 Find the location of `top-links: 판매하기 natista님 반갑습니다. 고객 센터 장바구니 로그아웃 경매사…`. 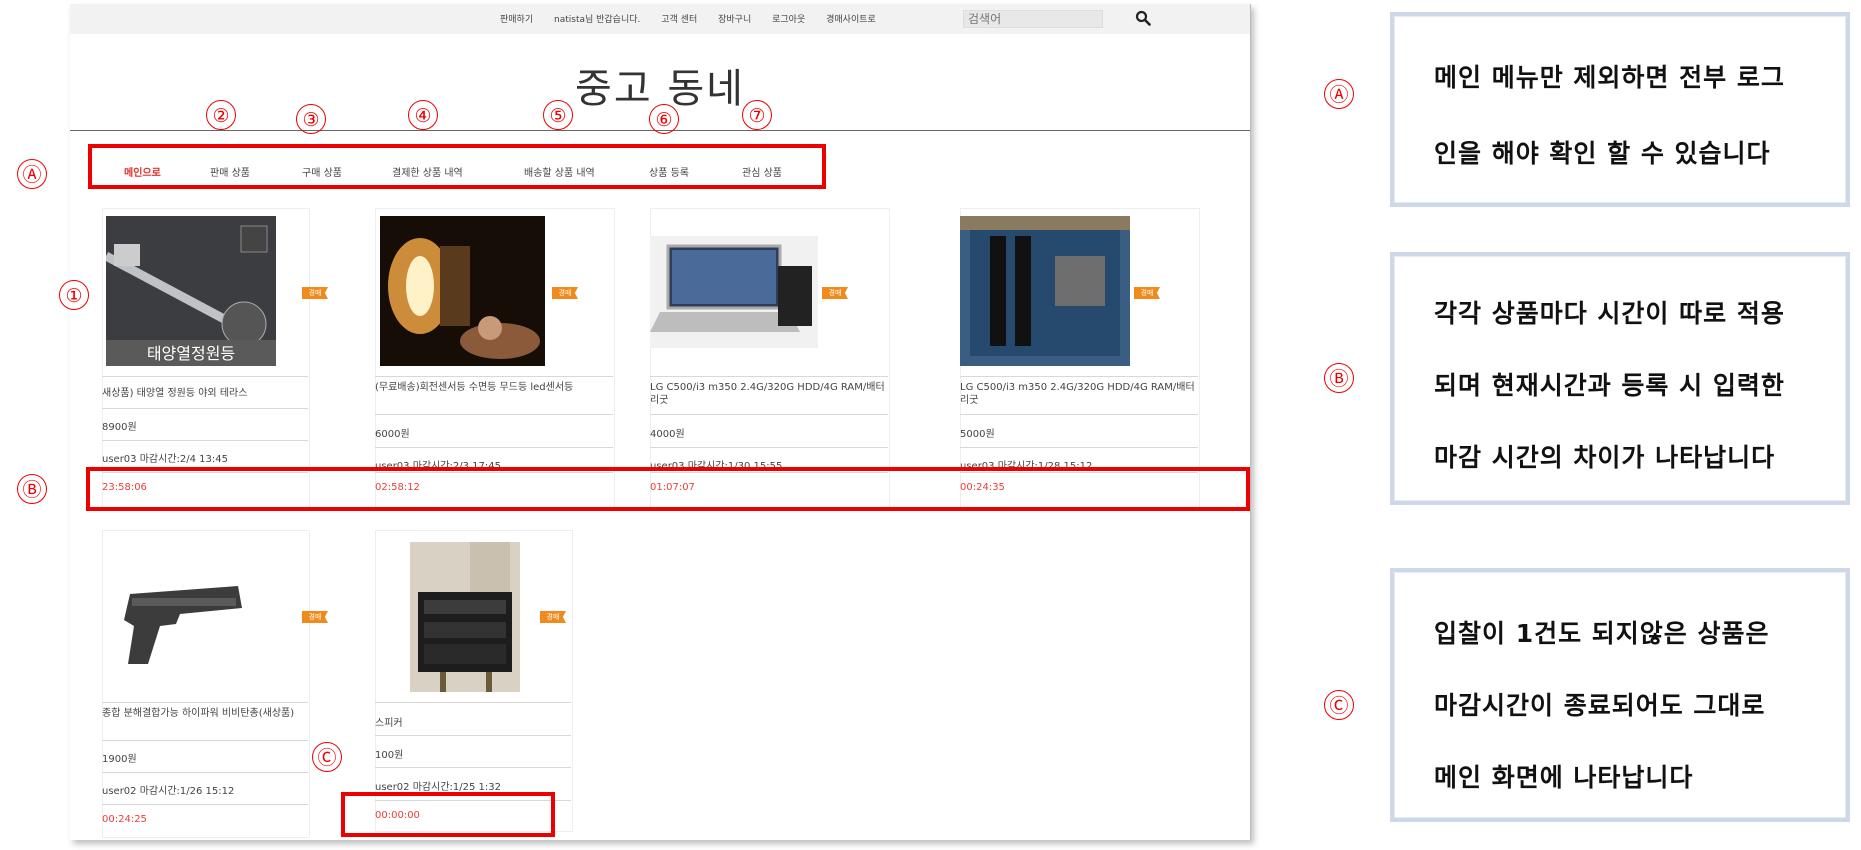

top-links: 판매하기 natista님 반갑습니다. 고객 센터 장바구니 로그아웃 경매사… is located at coordinates (697, 18).